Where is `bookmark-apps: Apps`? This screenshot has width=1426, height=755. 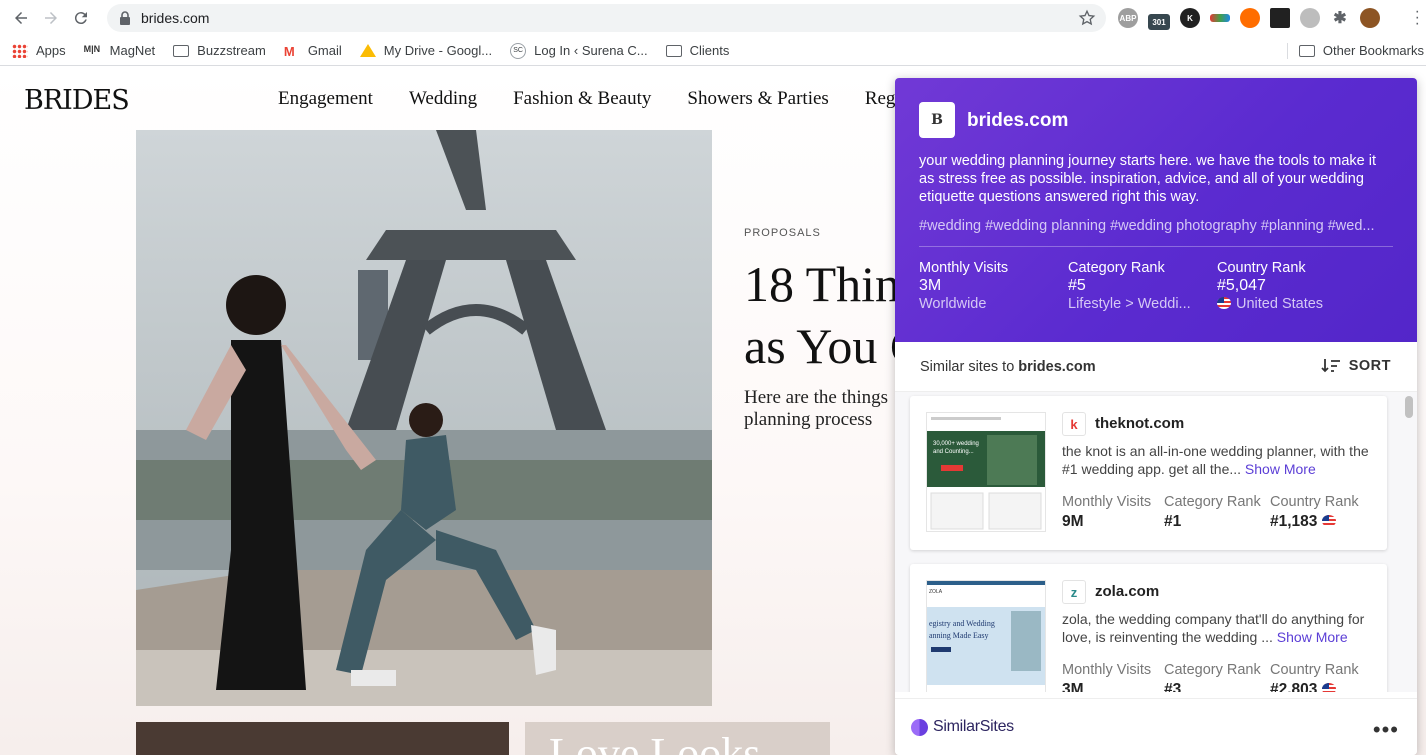
bookmark-apps: Apps is located at coordinates (39, 50).